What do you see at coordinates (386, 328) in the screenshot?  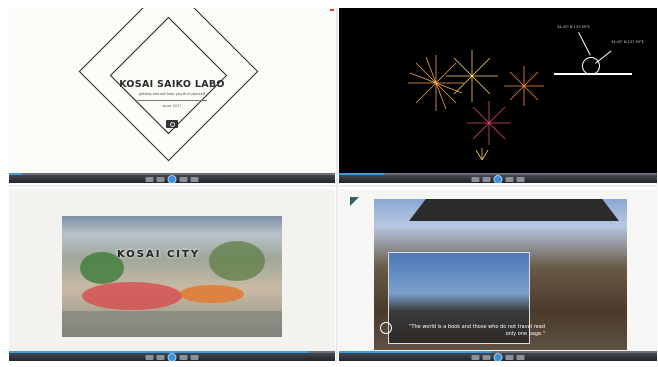 I see `compass-icon` at bounding box center [386, 328].